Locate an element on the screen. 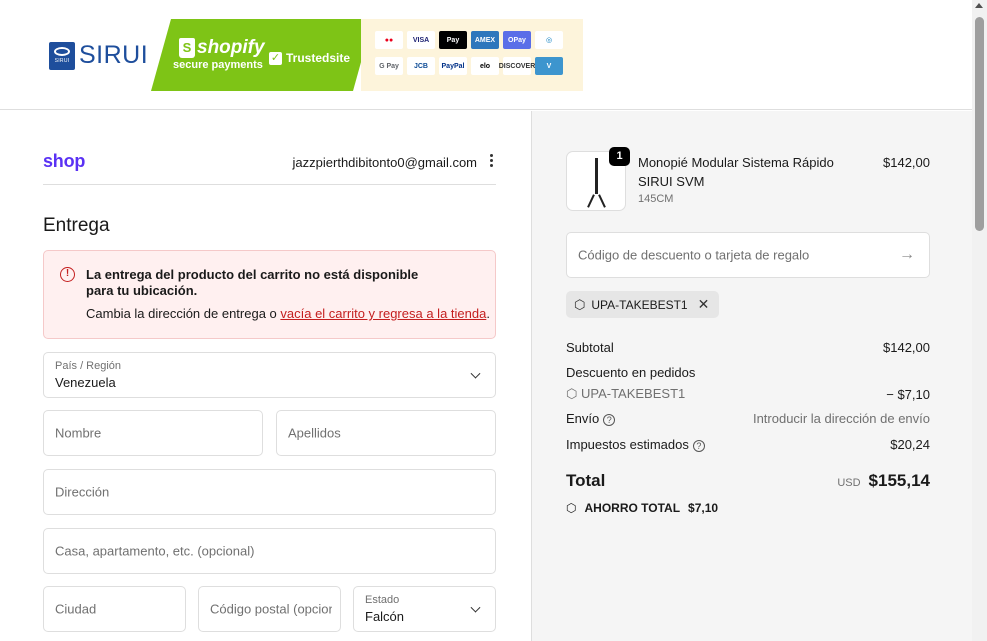 This screenshot has height=641, width=987. apartment-input: Casa, apartamento, etc. (opcional) is located at coordinates (269, 551).